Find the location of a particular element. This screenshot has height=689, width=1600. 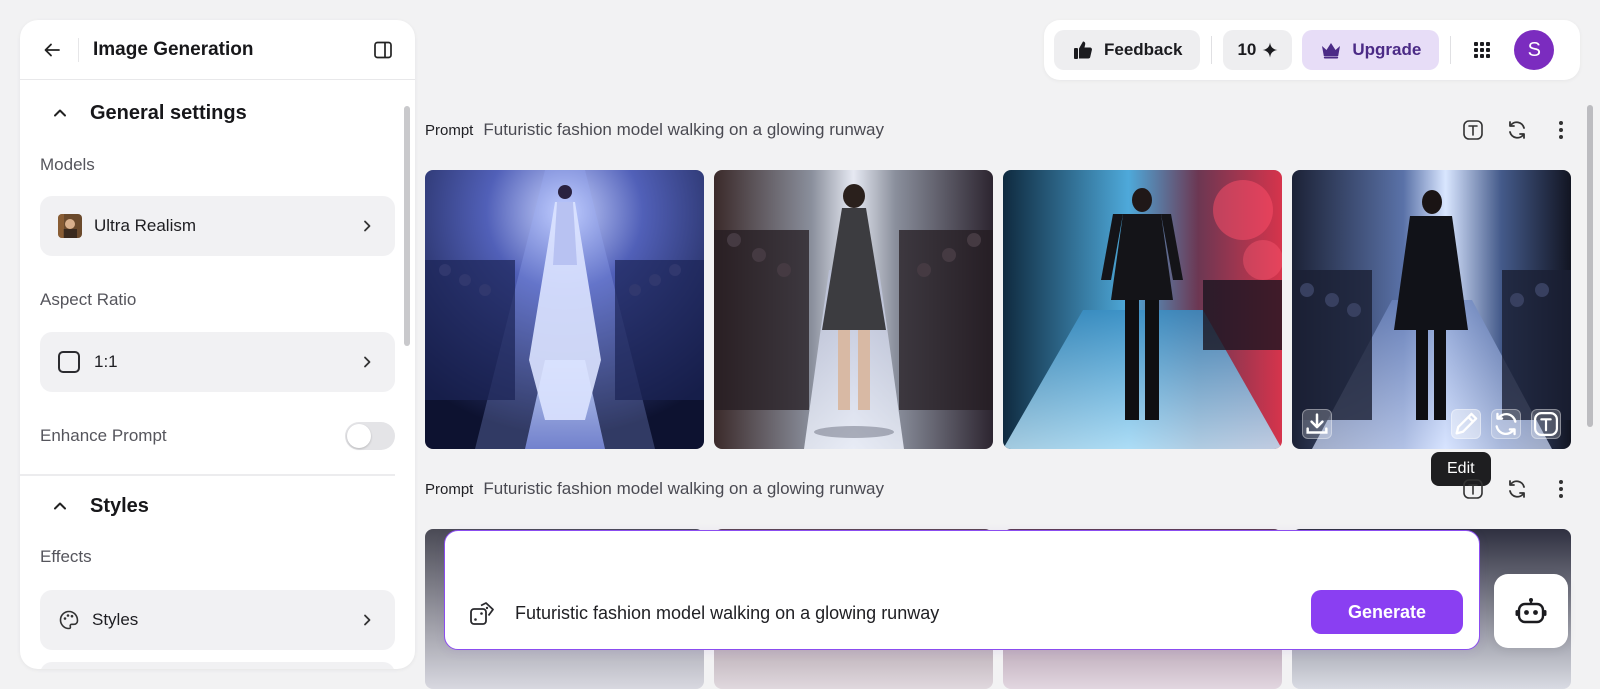

credits-count: 10 is located at coordinates (1247, 49).